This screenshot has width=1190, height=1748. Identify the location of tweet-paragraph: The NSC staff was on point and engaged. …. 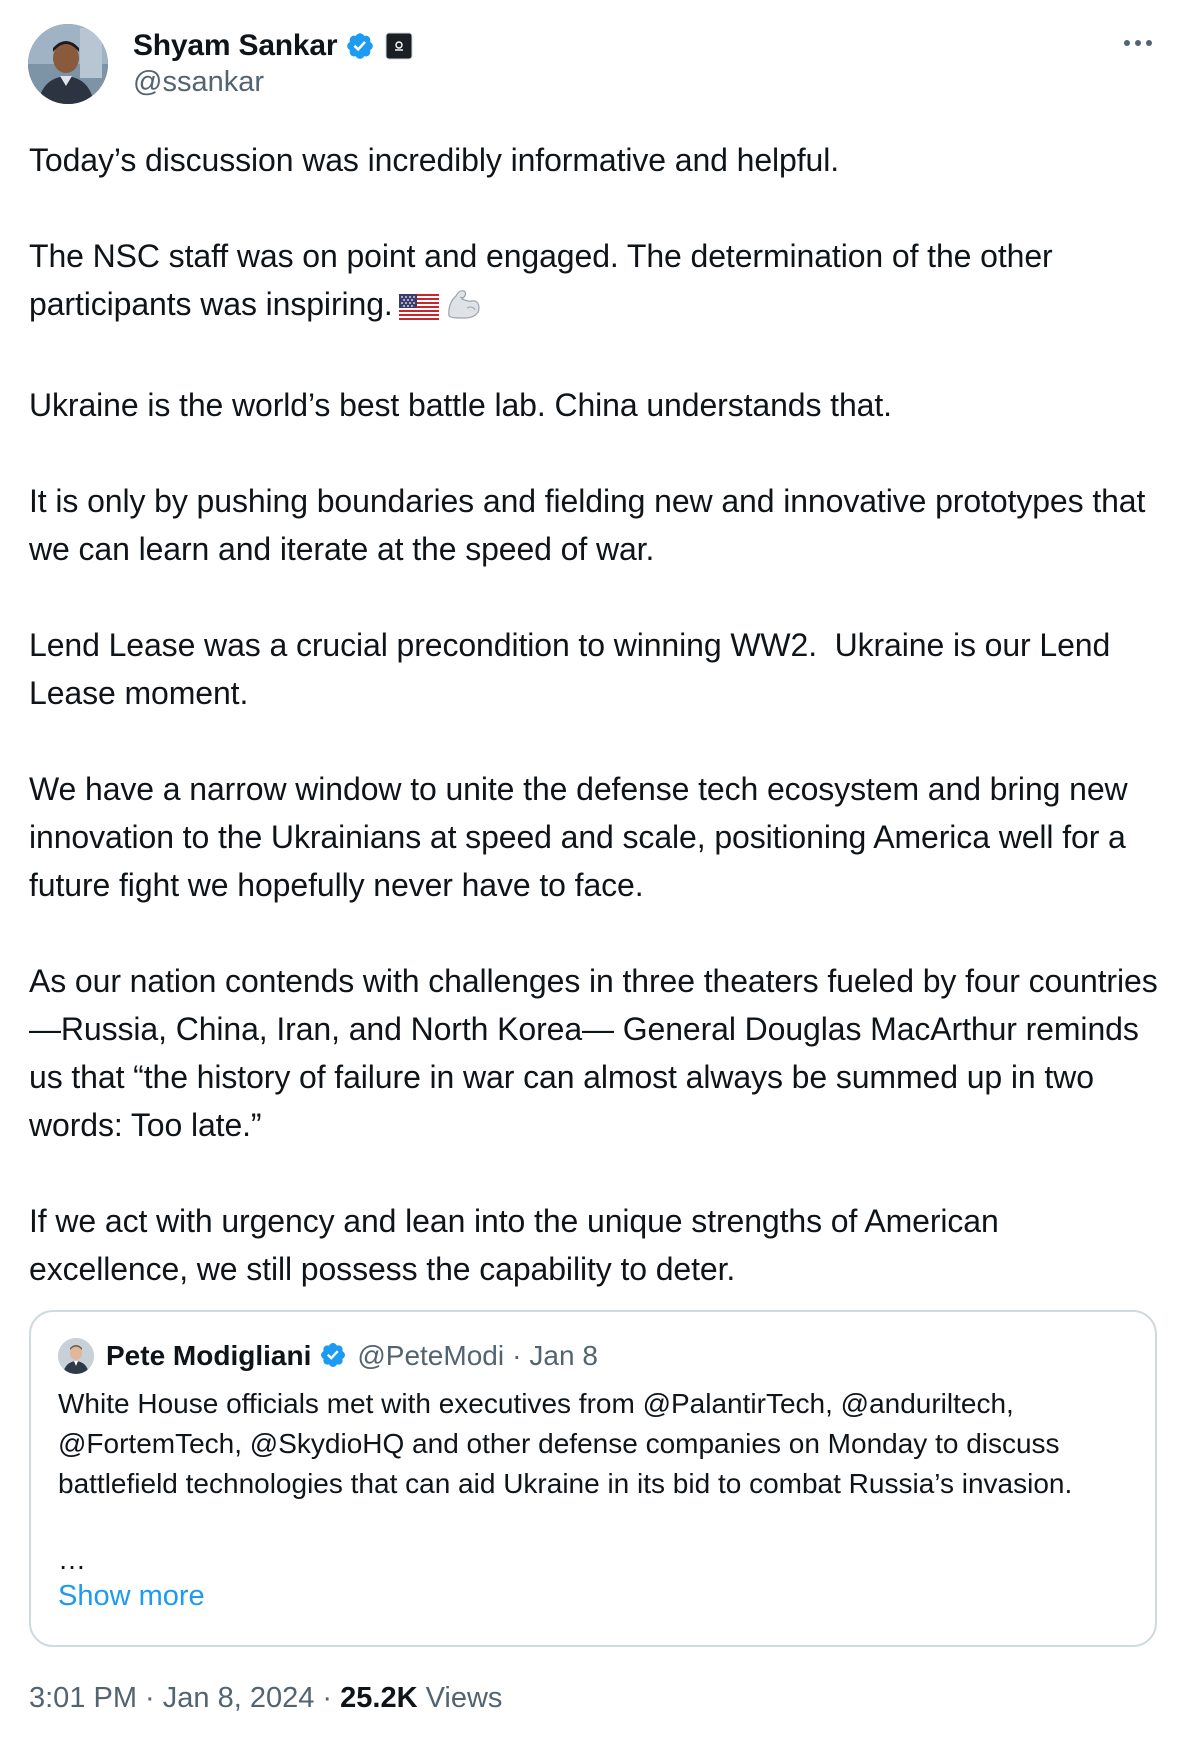
(596, 282).